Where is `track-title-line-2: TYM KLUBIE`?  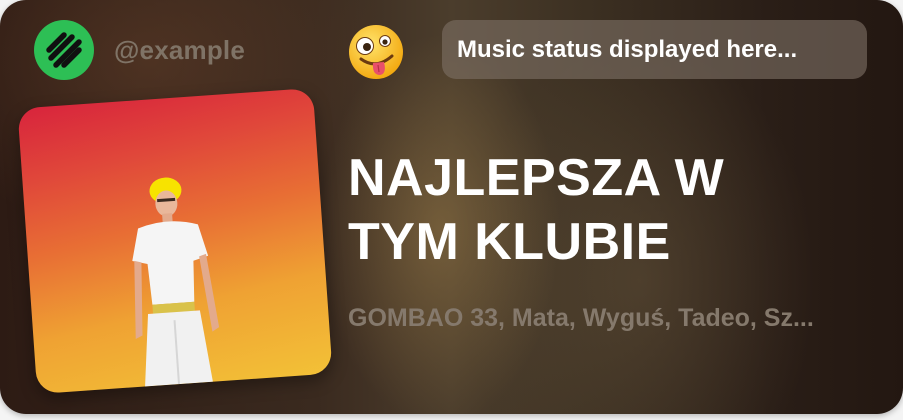
track-title-line-2: TYM KLUBIE is located at coordinates (509, 242).